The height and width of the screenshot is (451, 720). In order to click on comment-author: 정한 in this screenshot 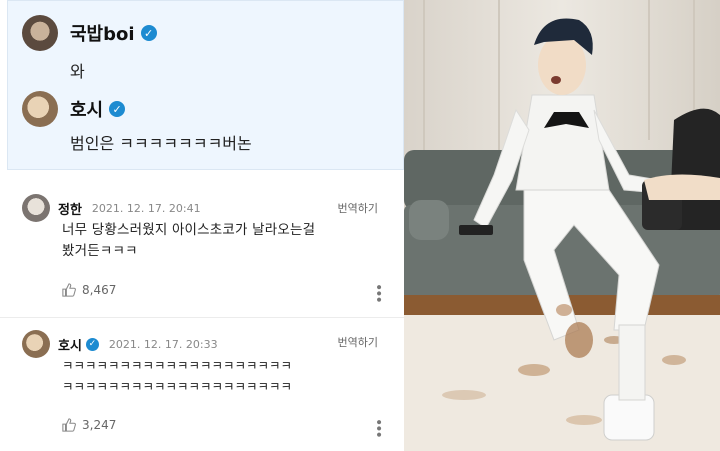, I will do `click(70, 208)`.